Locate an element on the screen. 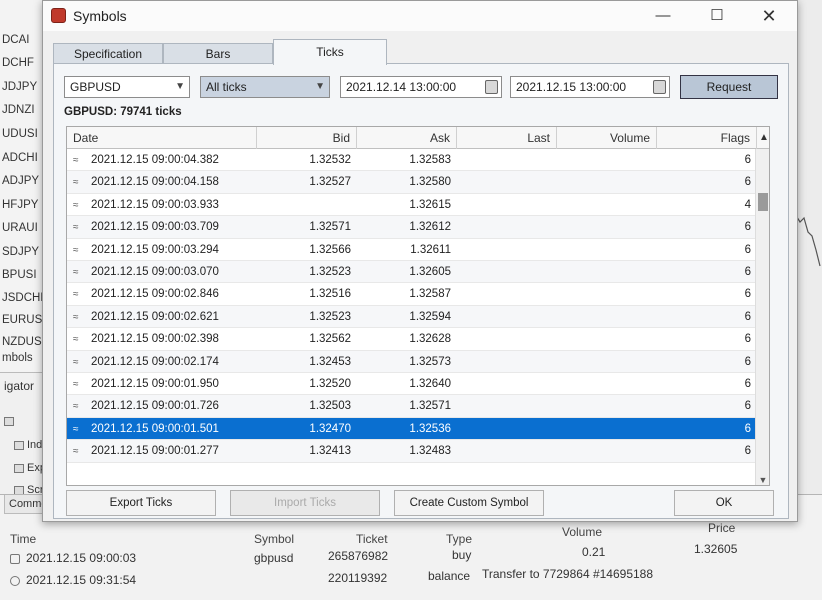 Image resolution: width=822 pixels, height=600 pixels. table-row: ≈2021.12.15 09:00:04.382 1.32532 1.32583 6 is located at coordinates (412, 160).